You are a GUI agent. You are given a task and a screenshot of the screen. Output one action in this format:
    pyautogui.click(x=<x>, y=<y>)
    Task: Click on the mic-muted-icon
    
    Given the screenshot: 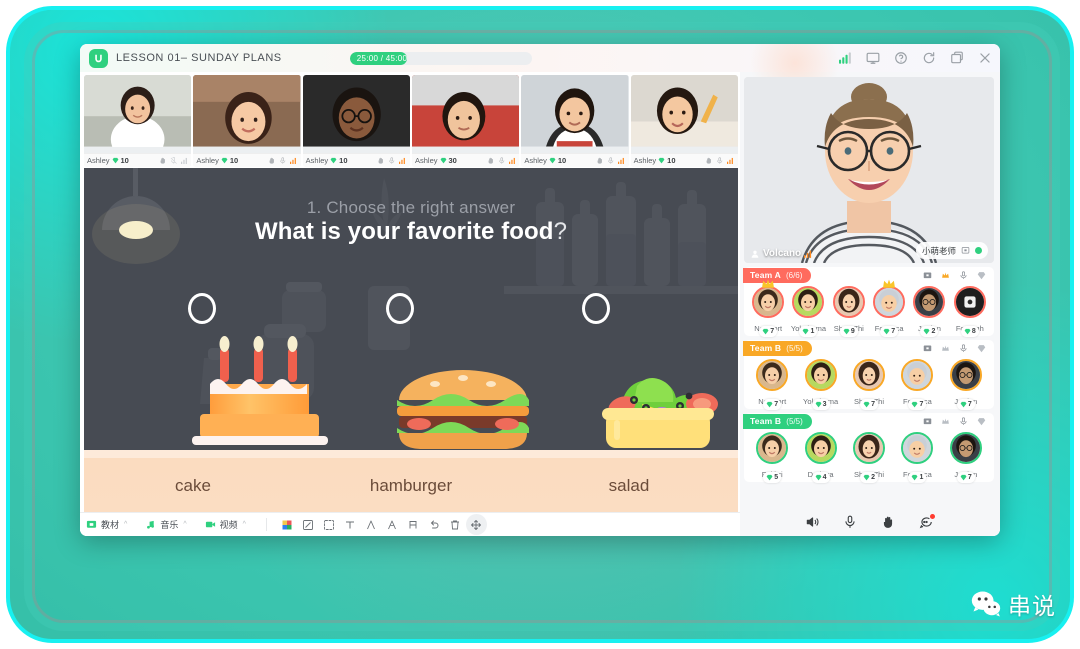 What is the action you would take?
    pyautogui.click(x=174, y=160)
    